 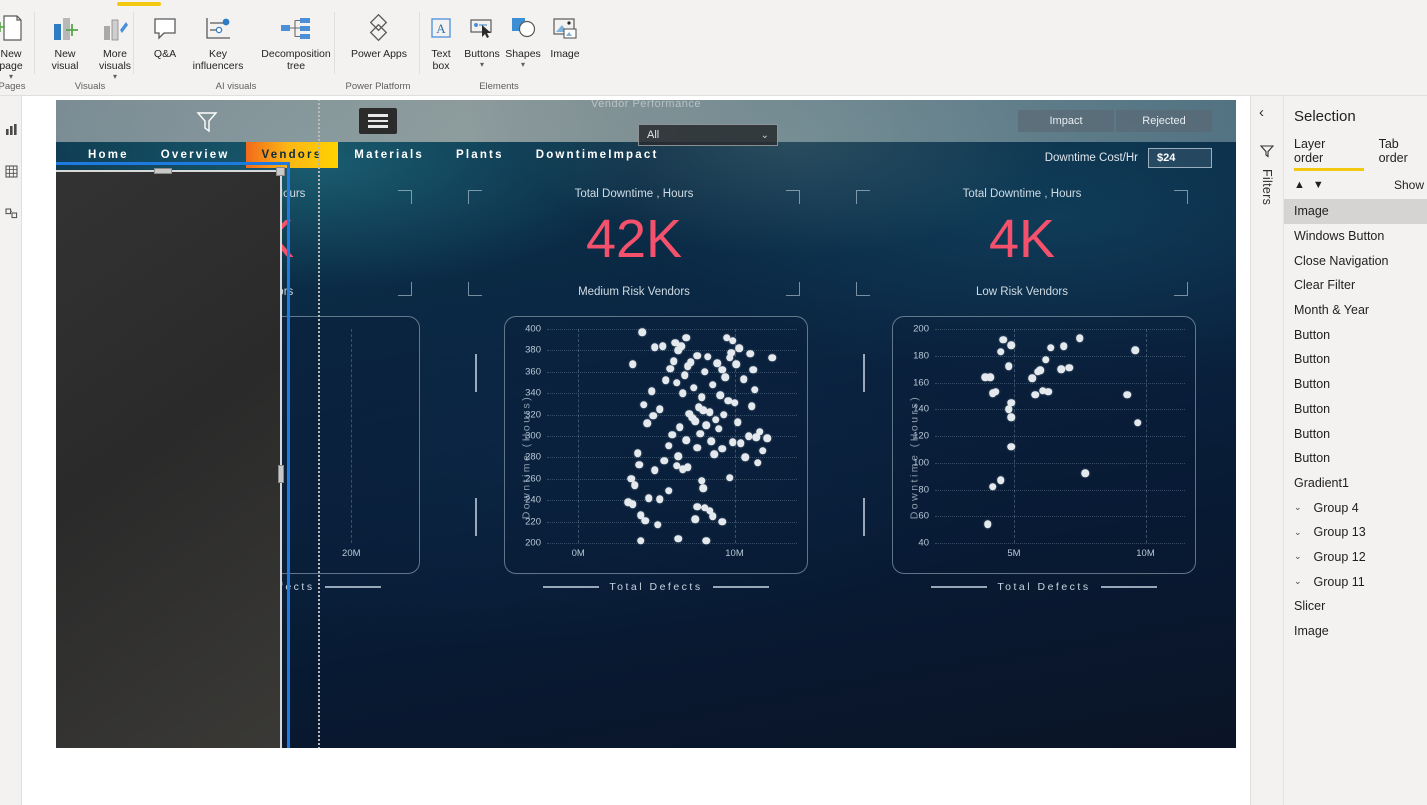 What do you see at coordinates (1355, 285) in the screenshot?
I see `layer-row: Clear Filter` at bounding box center [1355, 285].